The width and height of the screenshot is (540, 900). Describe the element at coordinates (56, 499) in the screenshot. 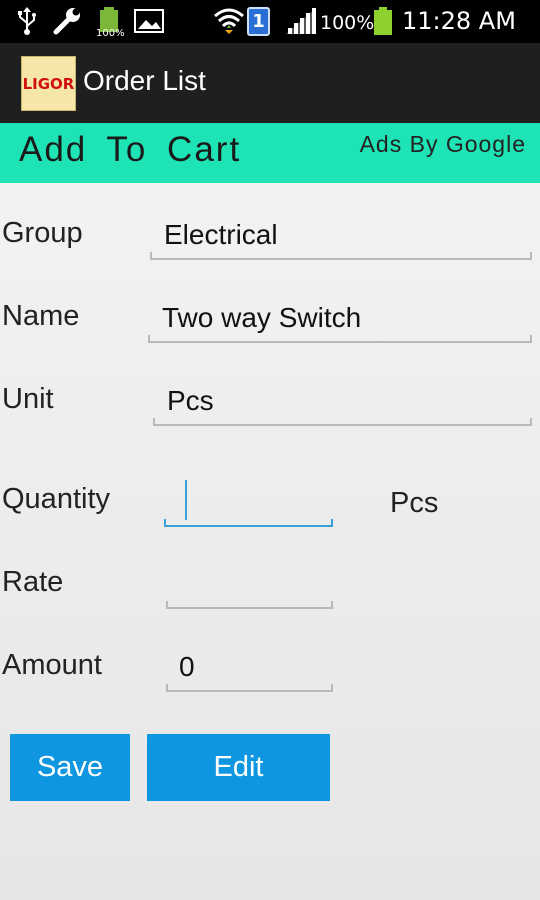

I see `quantity-label: Quantity` at that location.